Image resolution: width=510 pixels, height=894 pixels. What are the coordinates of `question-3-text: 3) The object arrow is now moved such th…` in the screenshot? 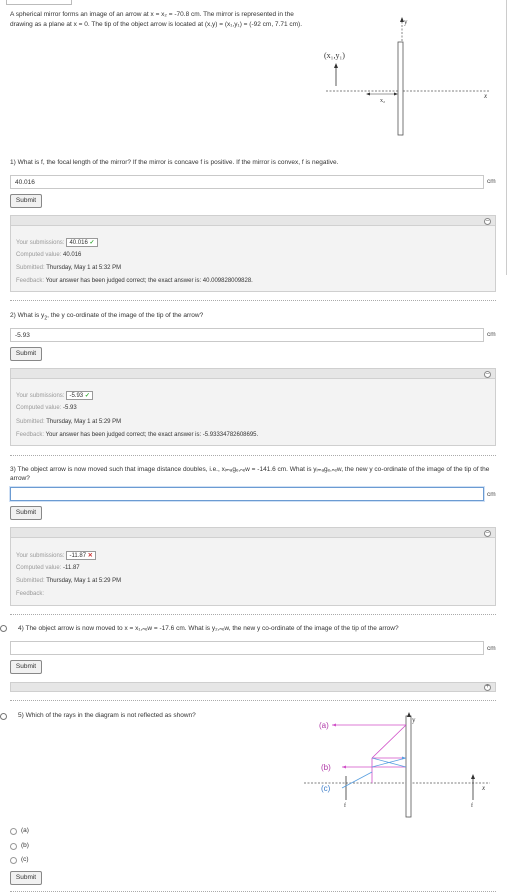 It's located at (250, 474).